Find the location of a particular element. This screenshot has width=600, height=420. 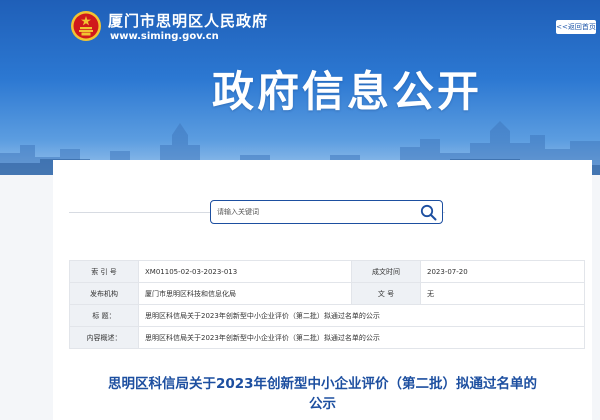

table-row: 发布机构 厦门市思明区科技和信息化局 文 号 无 is located at coordinates (327, 293).